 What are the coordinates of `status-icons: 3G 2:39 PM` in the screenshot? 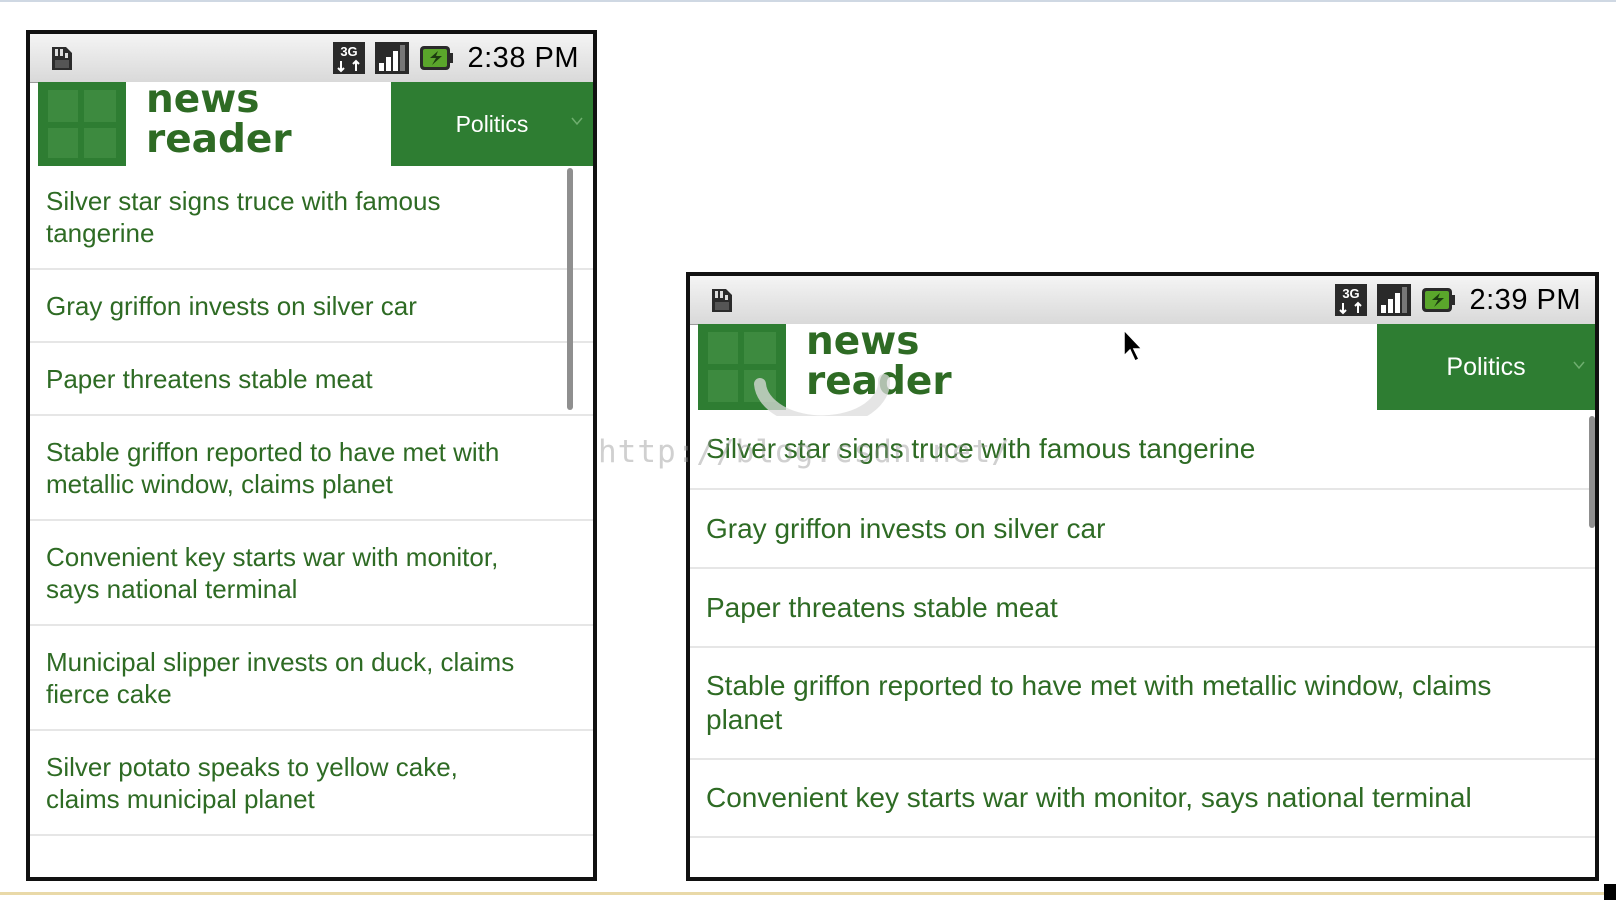 It's located at (1458, 300).